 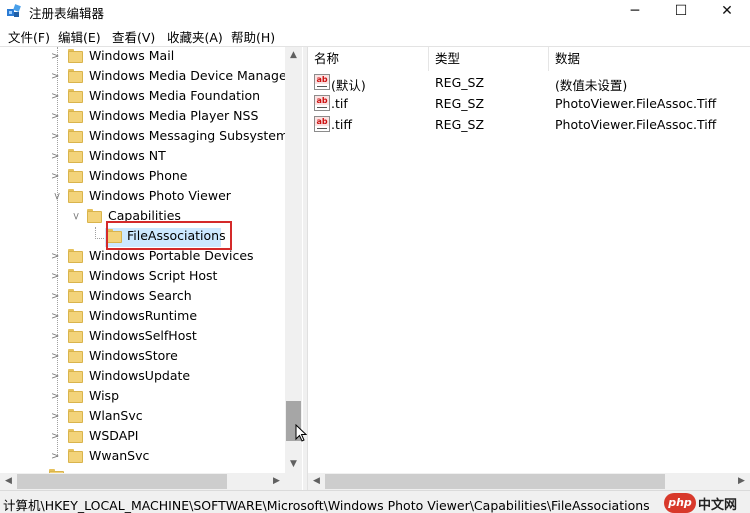 I want to click on tree-item-label: Windows Media Device Manager, so click(x=190, y=75).